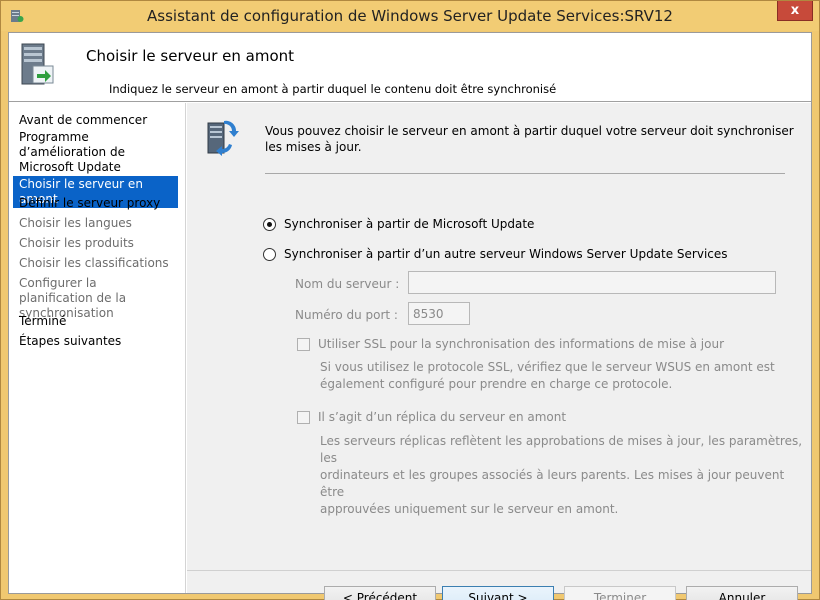  Describe the element at coordinates (303, 344) in the screenshot. I see `ssl-checkbox` at that location.